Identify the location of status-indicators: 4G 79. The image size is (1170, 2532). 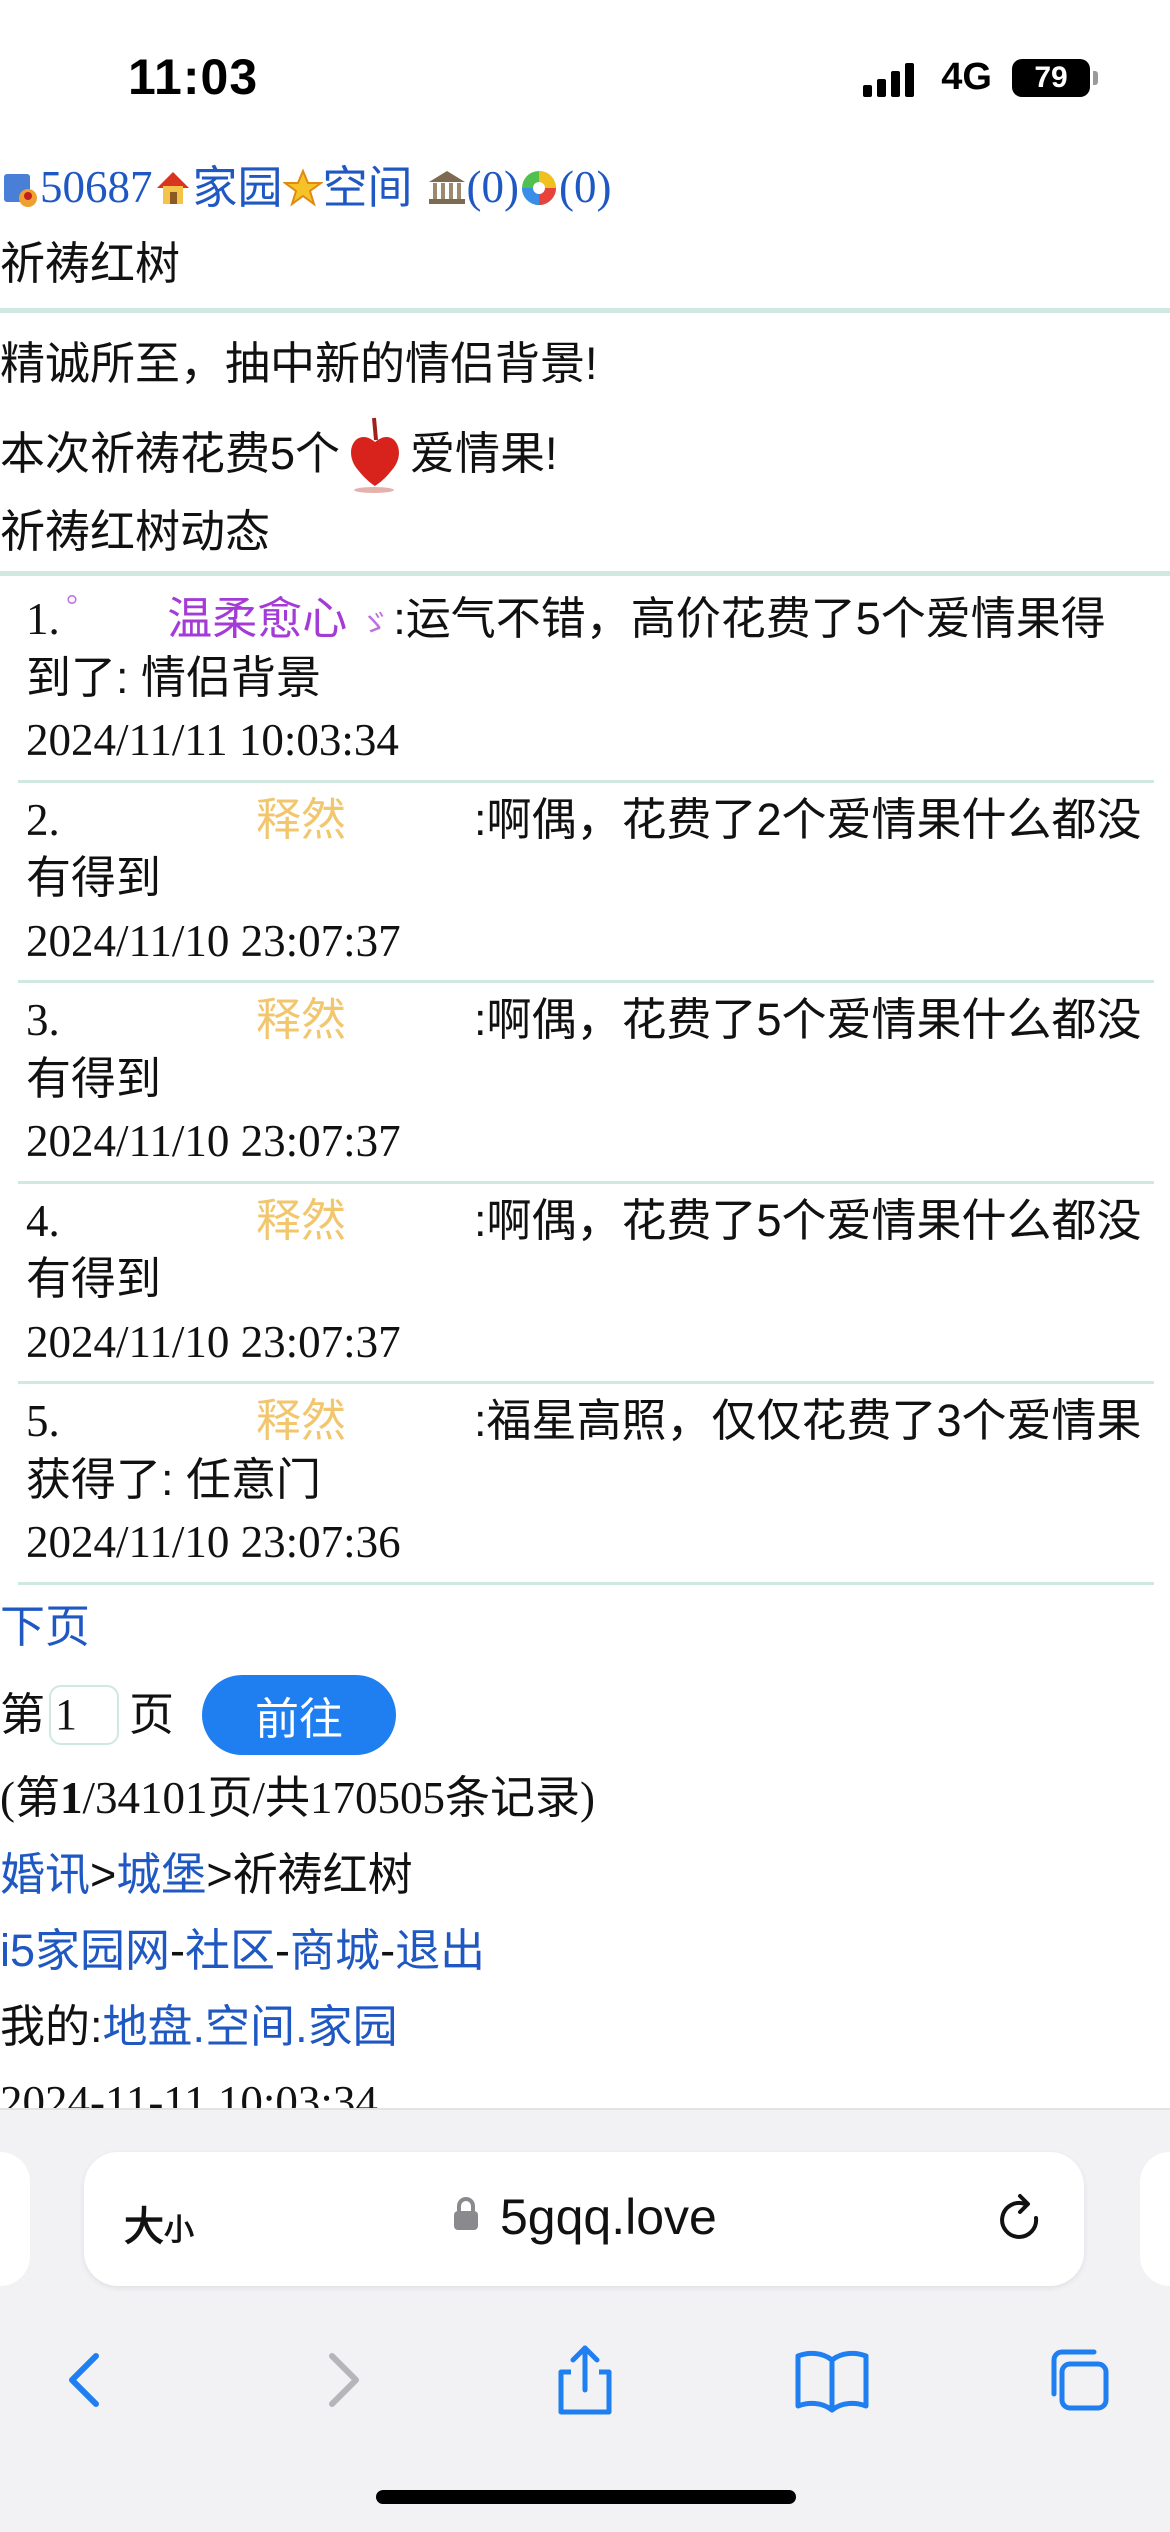
(980, 77).